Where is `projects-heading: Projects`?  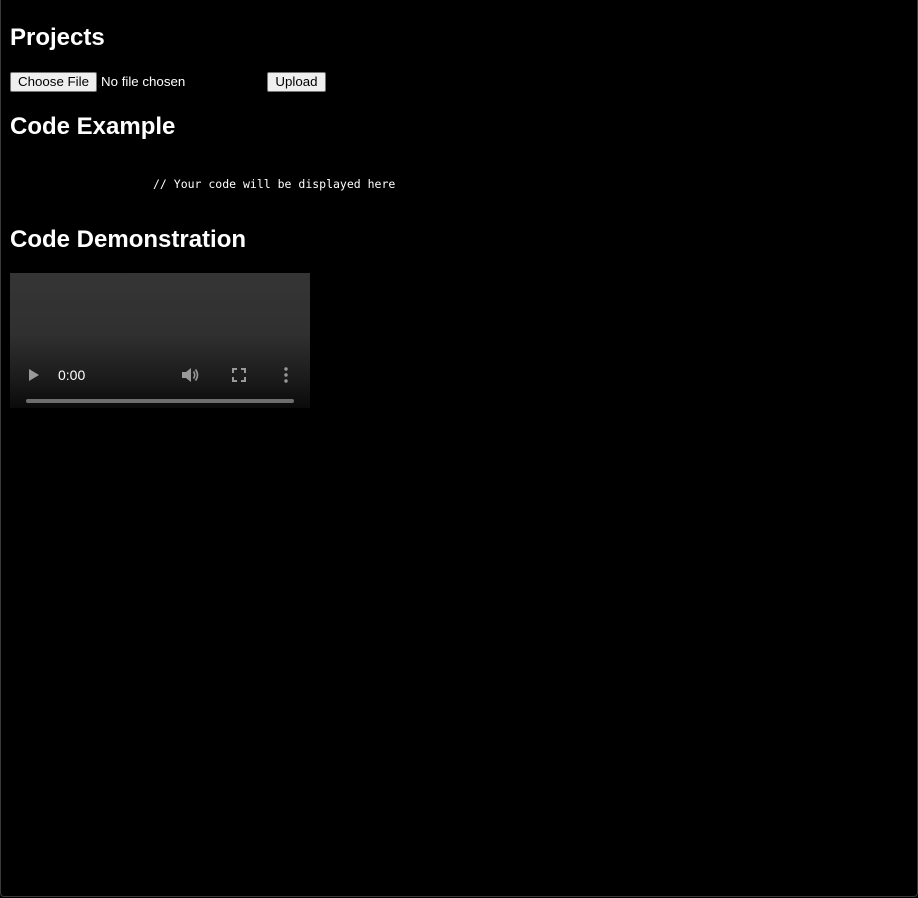
projects-heading: Projects is located at coordinates (57, 37).